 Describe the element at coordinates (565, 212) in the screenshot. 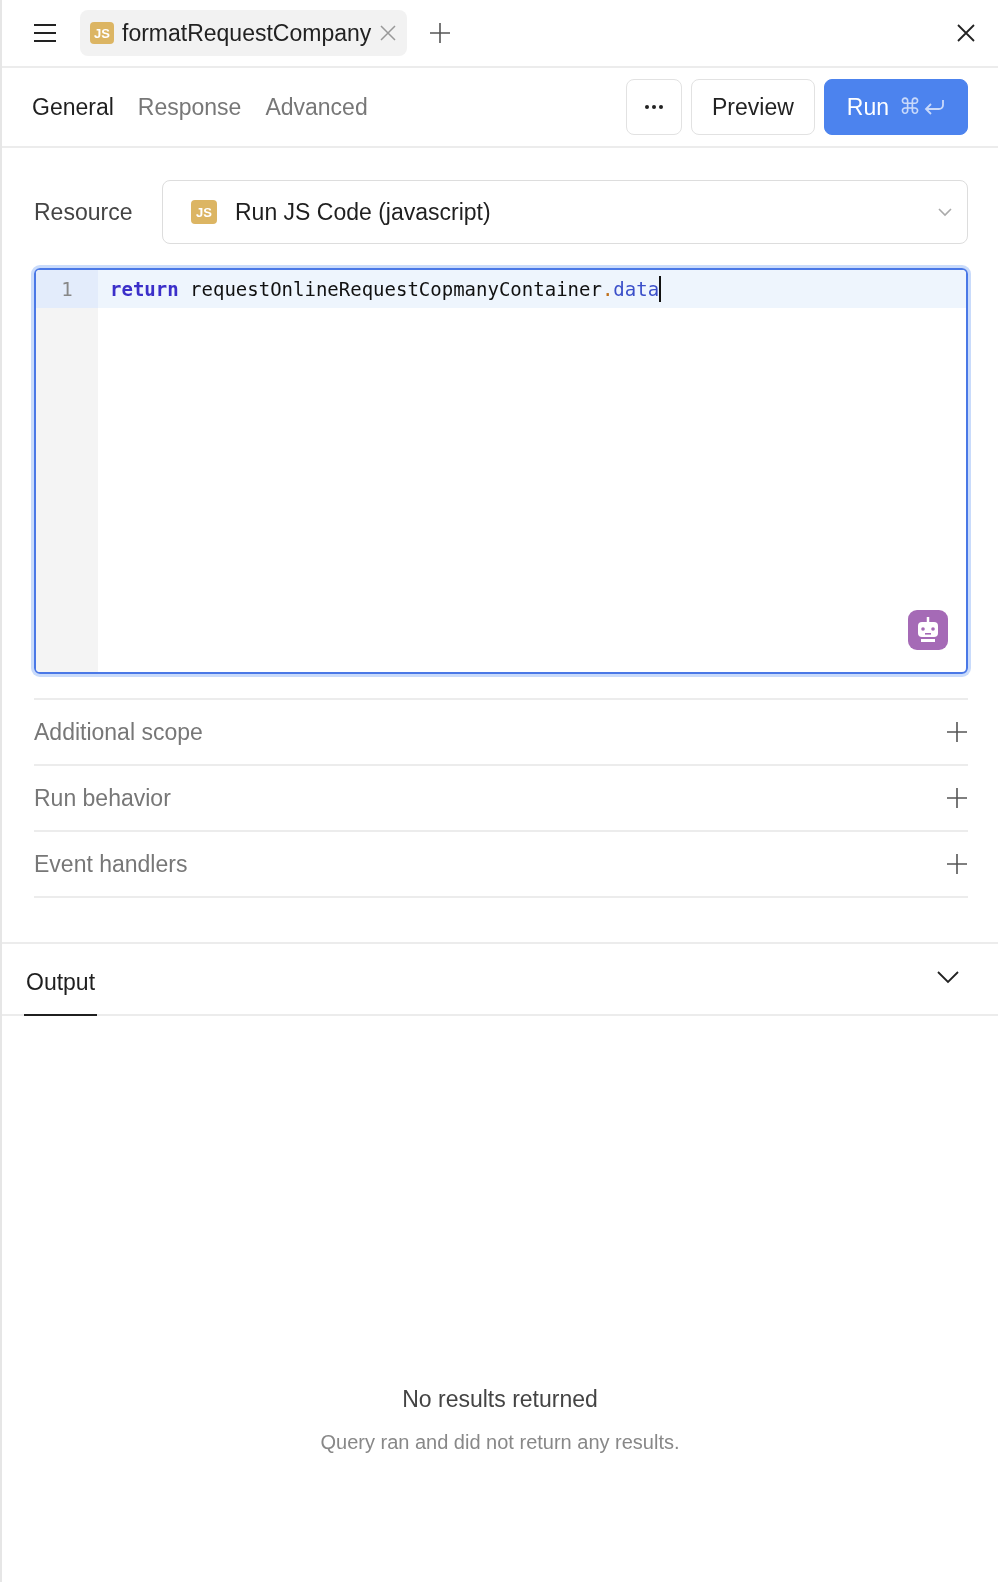

I see `resource-select: JS Run JS Code (javascript)` at that location.